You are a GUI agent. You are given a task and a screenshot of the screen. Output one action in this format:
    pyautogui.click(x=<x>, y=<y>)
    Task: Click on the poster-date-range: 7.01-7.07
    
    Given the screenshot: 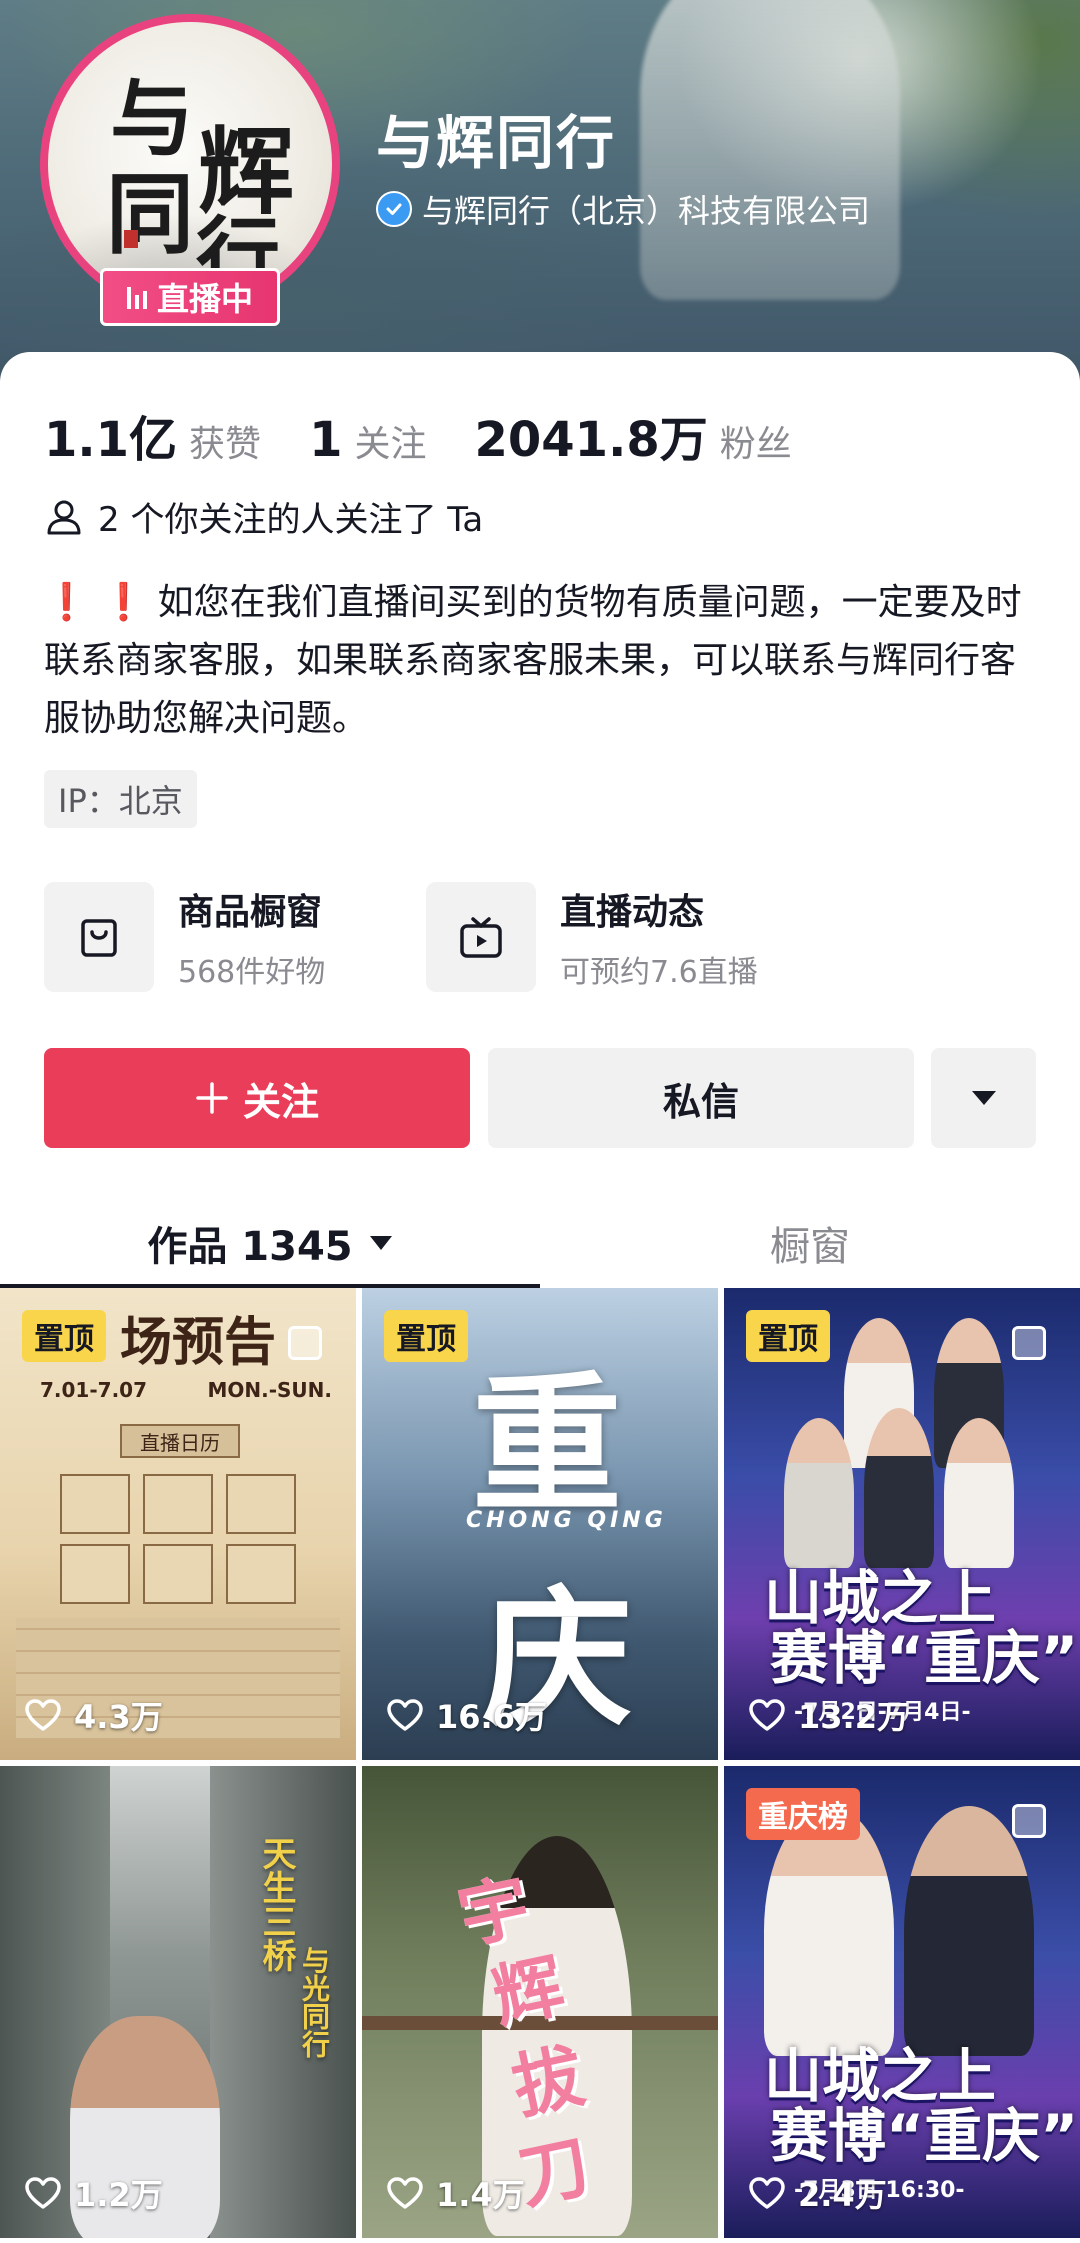 What is the action you would take?
    pyautogui.click(x=93, y=1390)
    